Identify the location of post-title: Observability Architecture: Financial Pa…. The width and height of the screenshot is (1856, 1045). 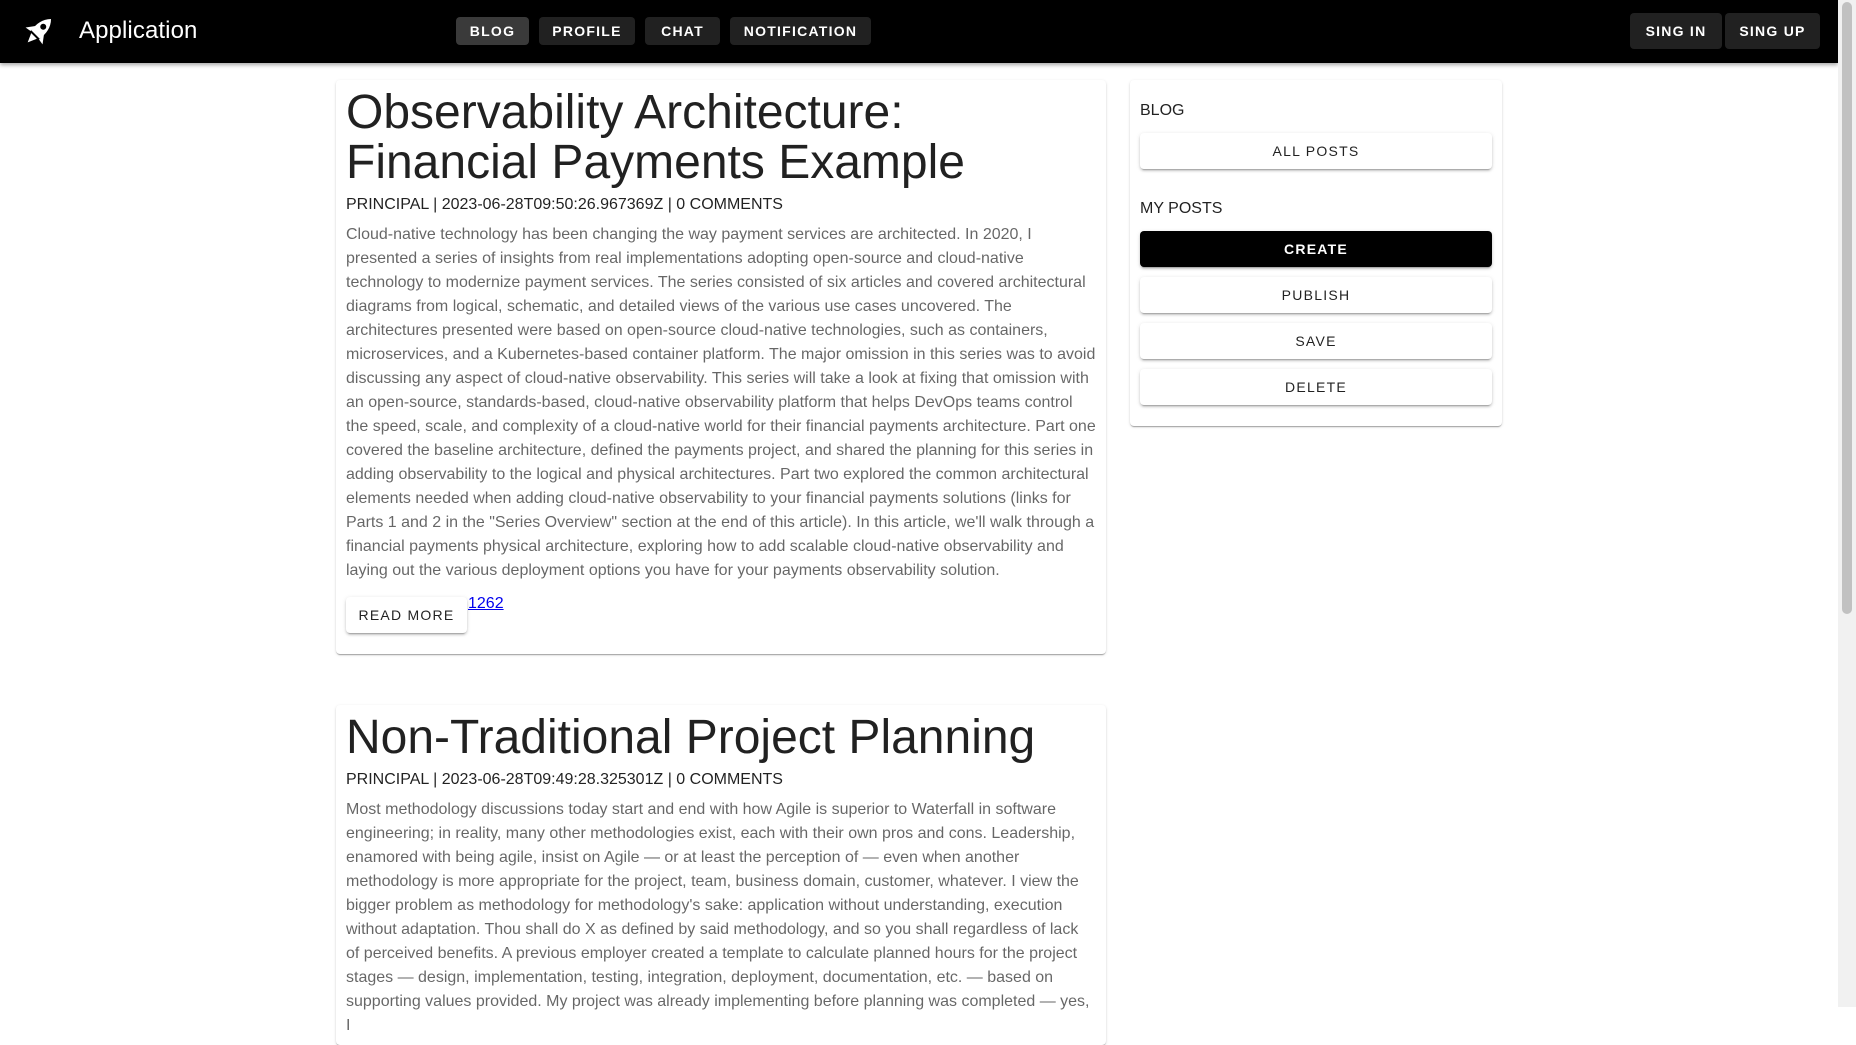
(655, 137).